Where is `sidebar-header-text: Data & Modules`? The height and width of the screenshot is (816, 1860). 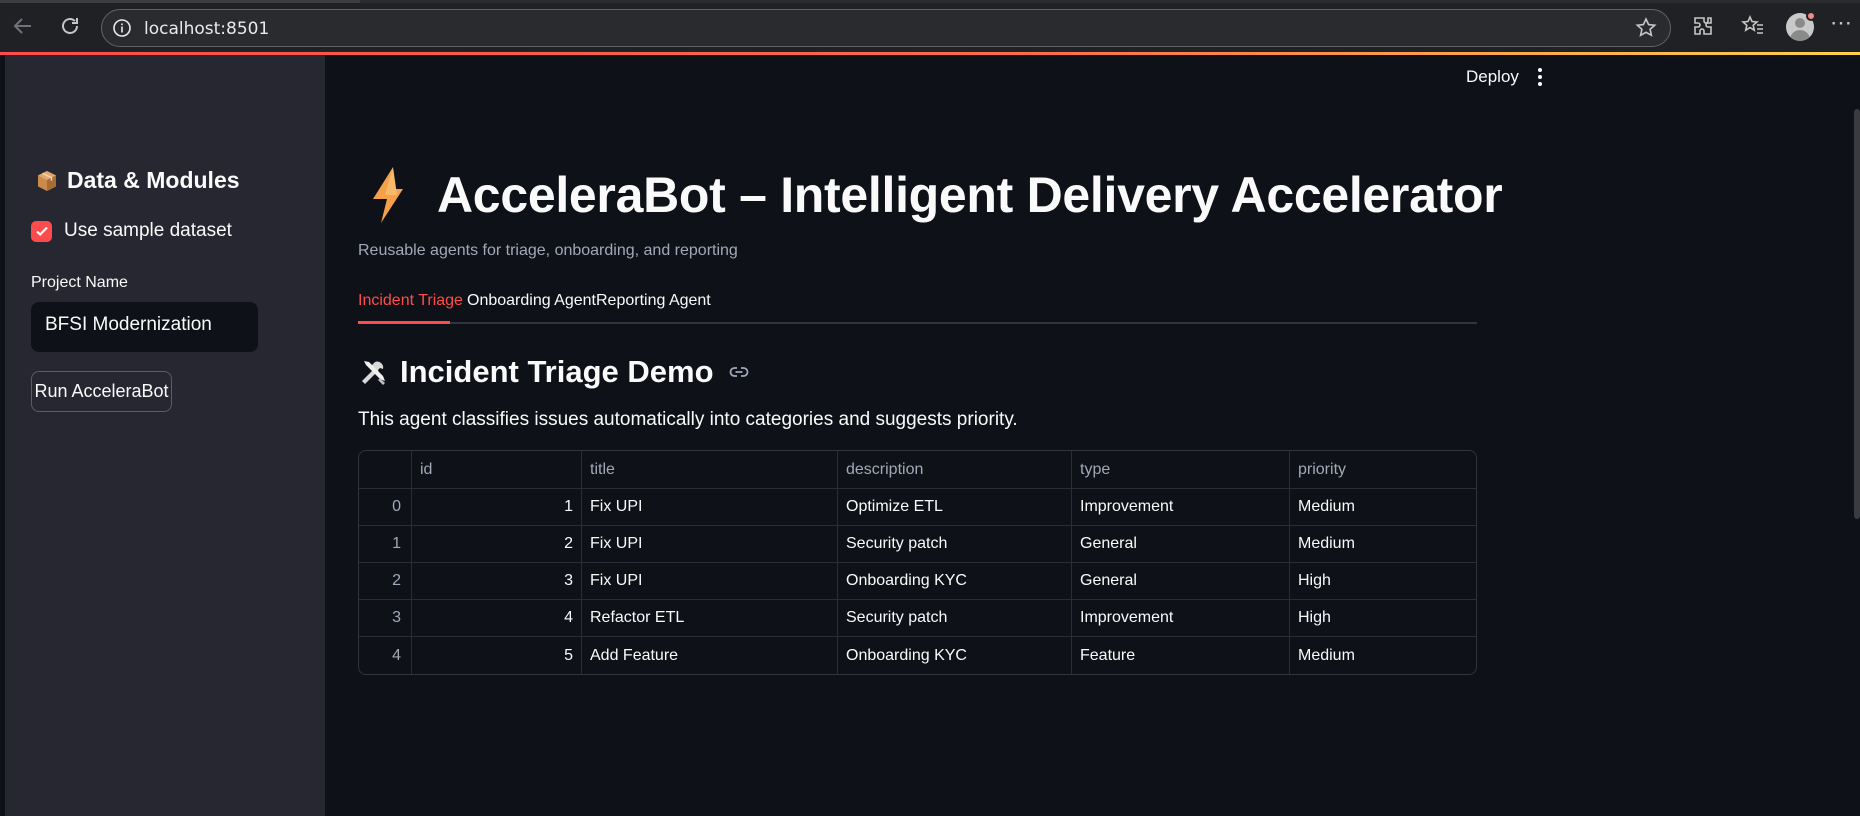 sidebar-header-text: Data & Modules is located at coordinates (153, 180).